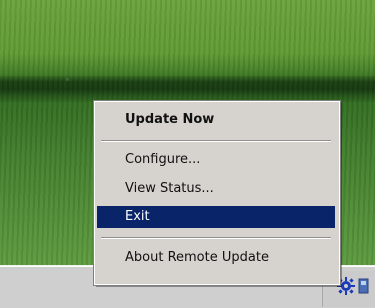 The width and height of the screenshot is (375, 308). What do you see at coordinates (187, 89) in the screenshot?
I see `wallpaper-horizon` at bounding box center [187, 89].